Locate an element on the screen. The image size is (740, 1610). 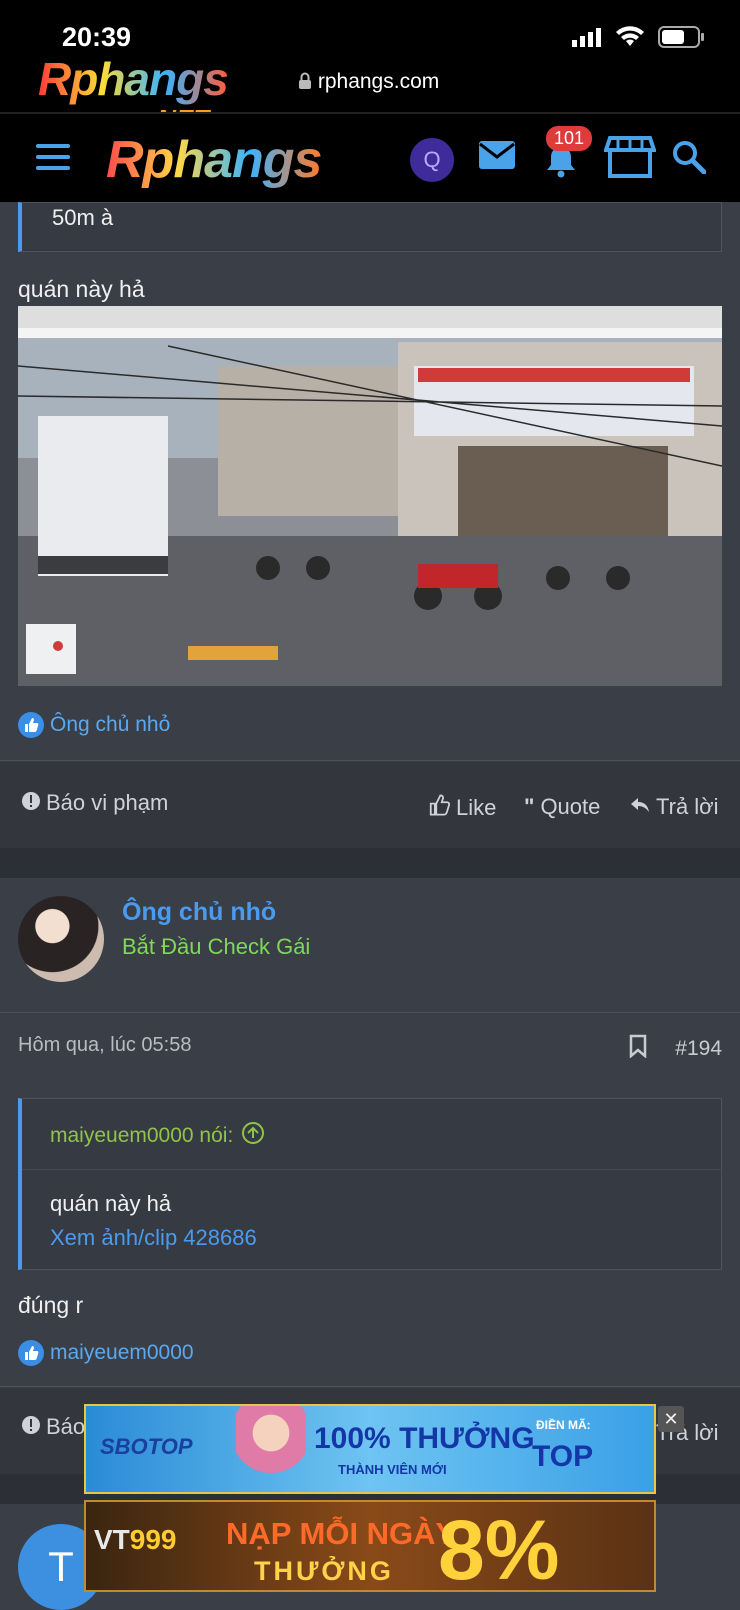
quote-text: 50m à is located at coordinates (83, 217).